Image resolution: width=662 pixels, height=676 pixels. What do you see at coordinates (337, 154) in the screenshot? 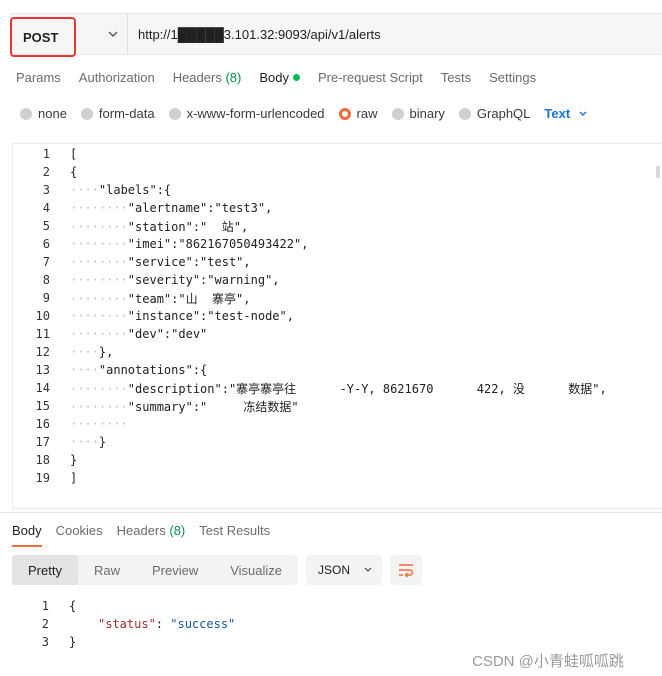
I see `editor-line: 1[` at bounding box center [337, 154].